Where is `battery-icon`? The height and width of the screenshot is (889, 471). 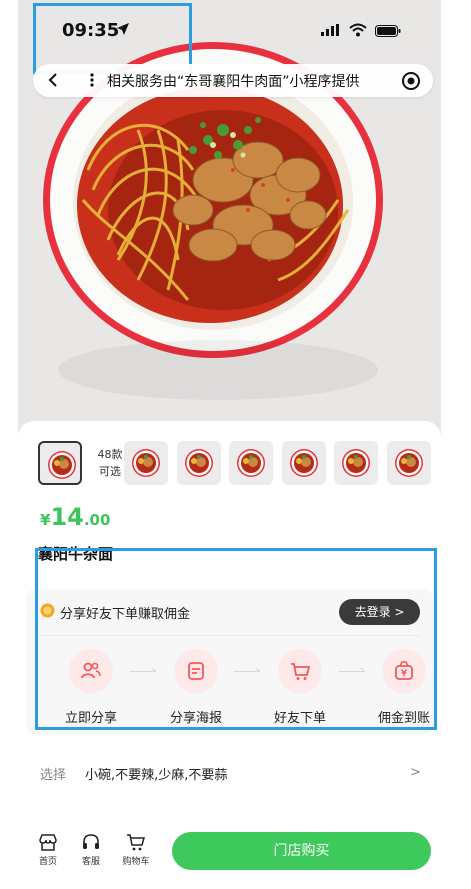 battery-icon is located at coordinates (388, 31).